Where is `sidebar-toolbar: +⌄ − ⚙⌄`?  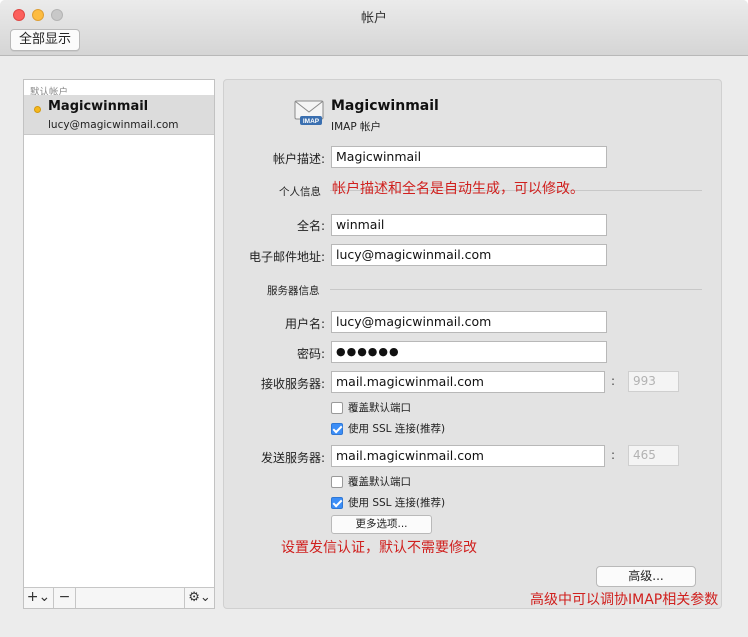
sidebar-toolbar: +⌄ − ⚙⌄ is located at coordinates (119, 597).